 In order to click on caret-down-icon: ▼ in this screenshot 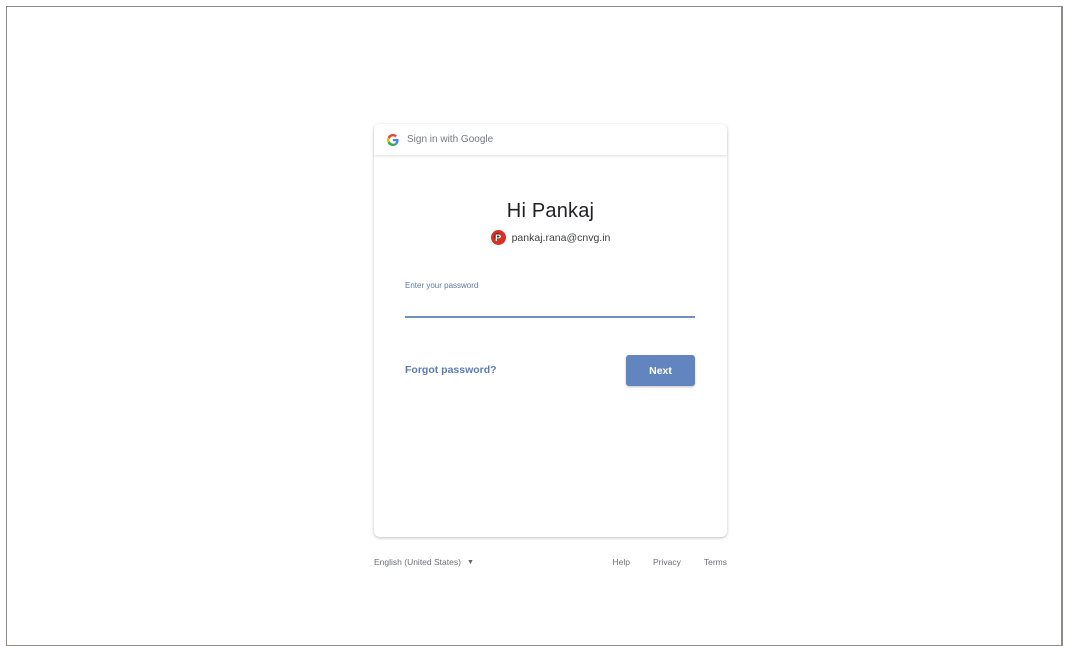, I will do `click(470, 562)`.